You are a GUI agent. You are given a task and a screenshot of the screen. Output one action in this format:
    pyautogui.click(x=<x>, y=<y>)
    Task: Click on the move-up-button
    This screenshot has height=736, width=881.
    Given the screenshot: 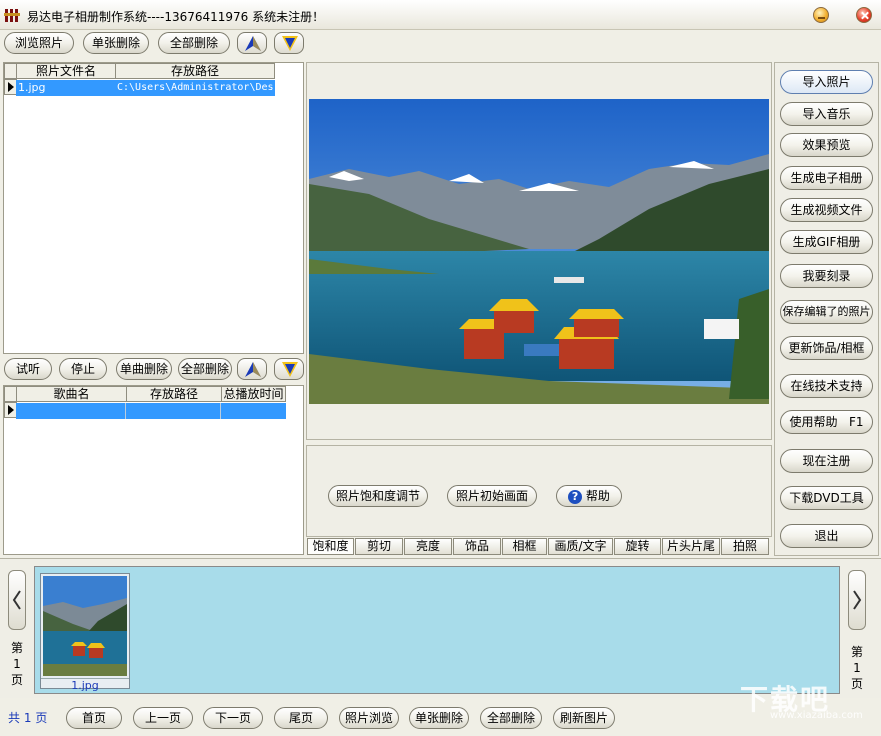 What is the action you would take?
    pyautogui.click(x=252, y=43)
    